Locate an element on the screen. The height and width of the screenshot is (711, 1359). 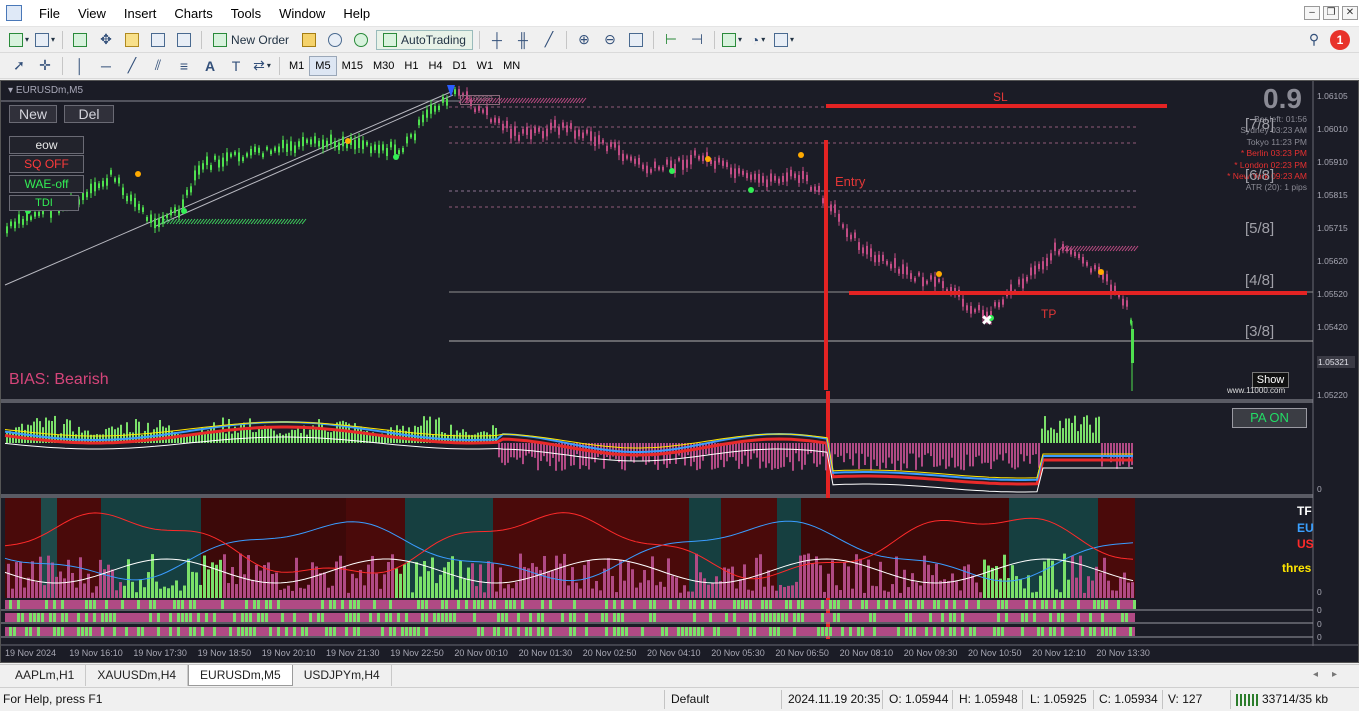
cursor-icon: ➚ is located at coordinates (19, 66).